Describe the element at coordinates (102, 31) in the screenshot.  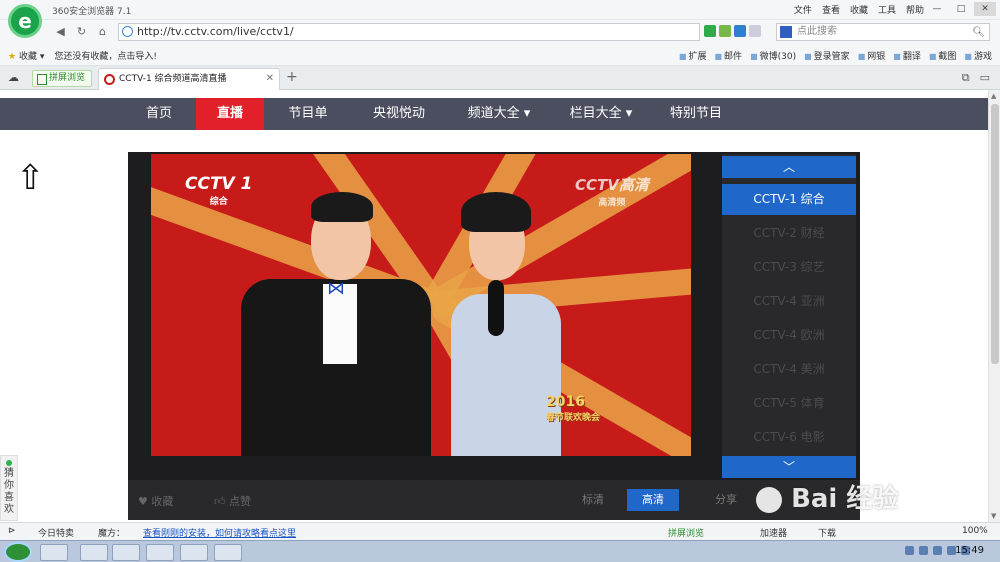
I see `home-icon: ⌂` at that location.